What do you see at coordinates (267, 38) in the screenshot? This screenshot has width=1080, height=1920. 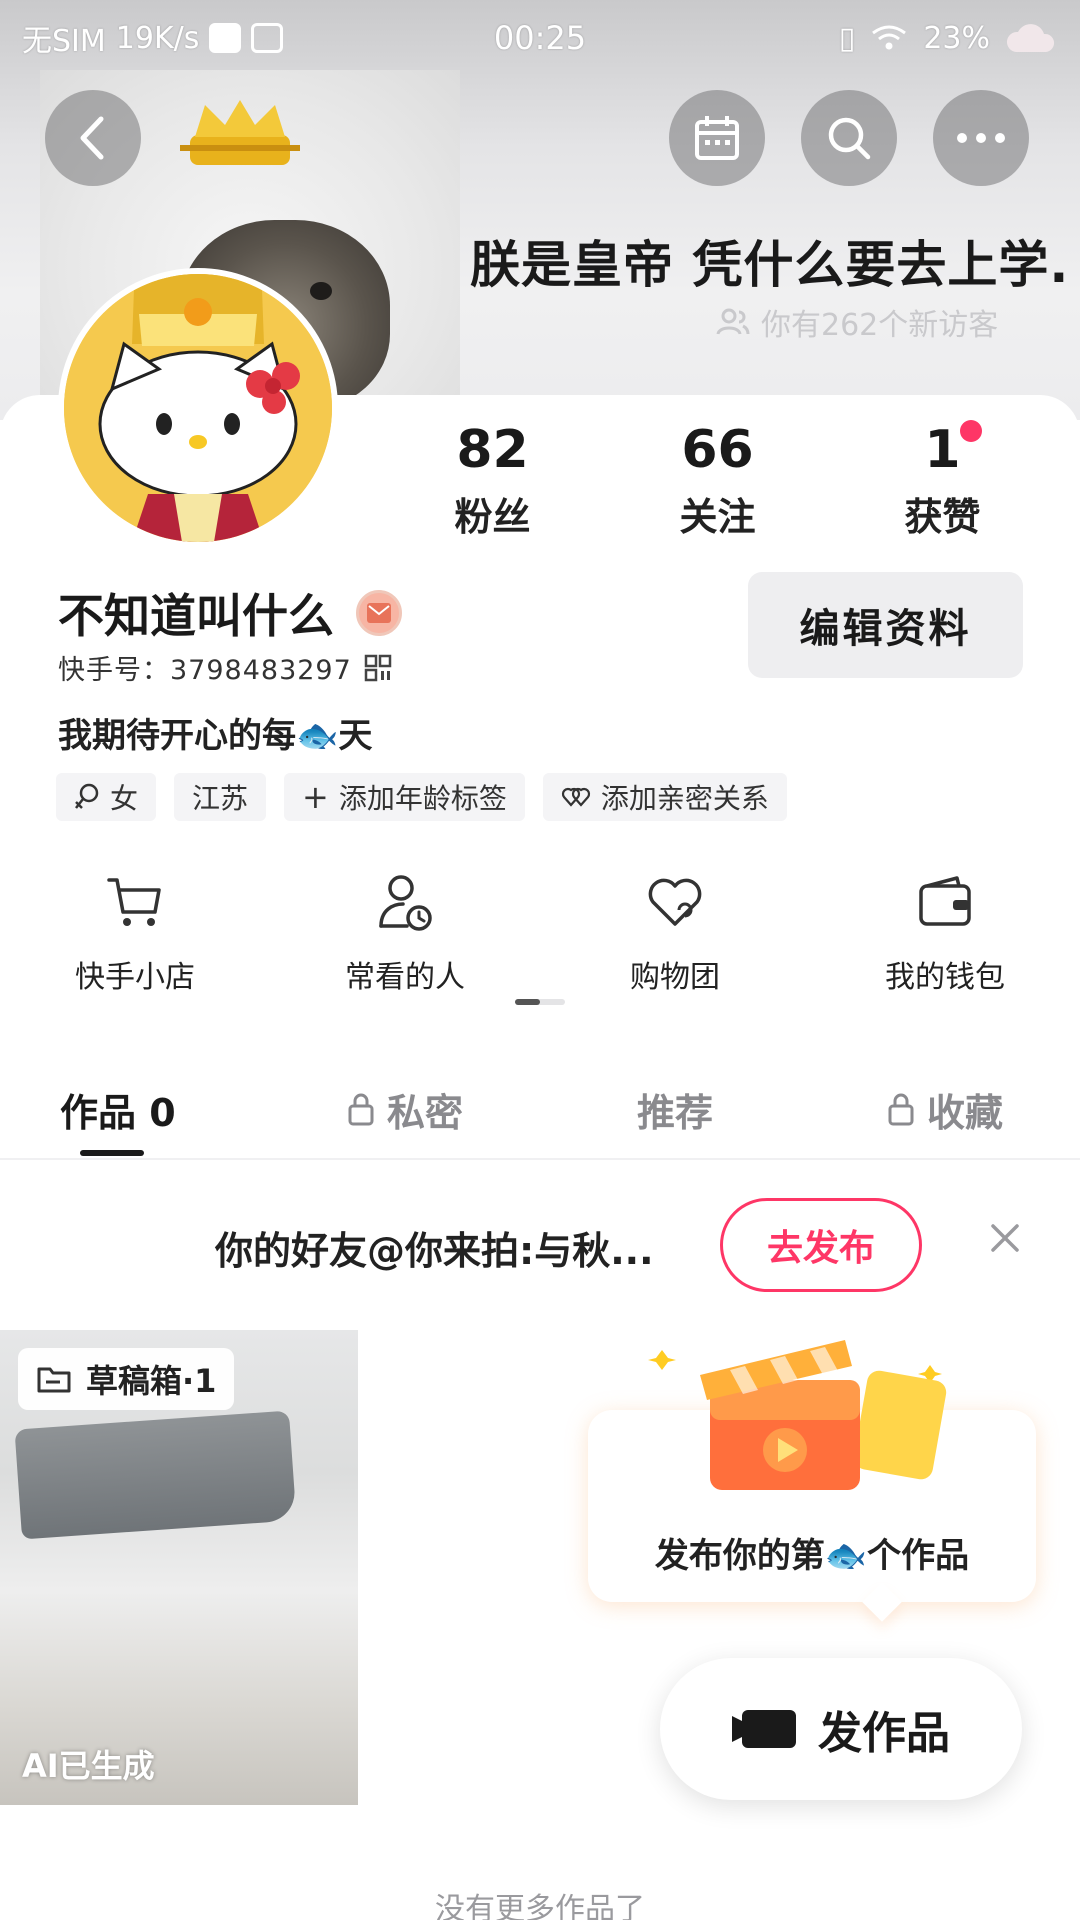 I see `app-notification-icon` at bounding box center [267, 38].